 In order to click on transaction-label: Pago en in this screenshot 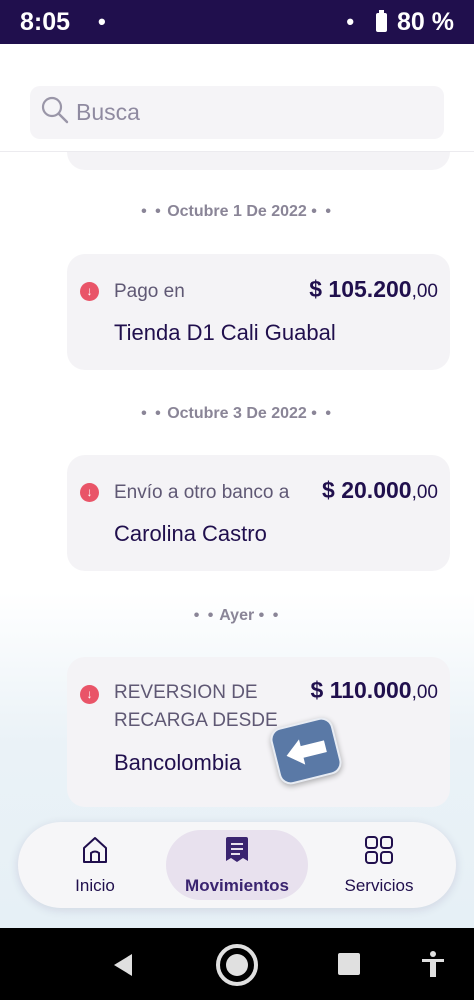, I will do `click(149, 291)`.